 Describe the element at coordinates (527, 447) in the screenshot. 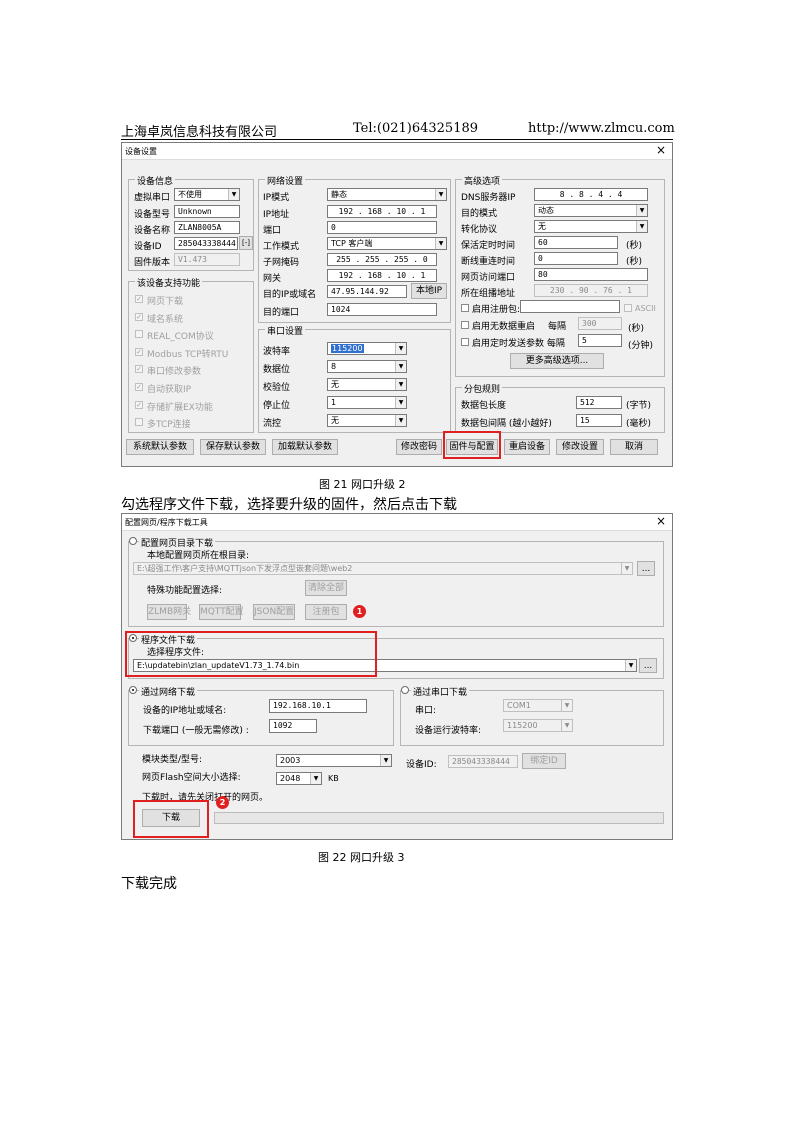

I see `restart-device-button: 重启设备` at that location.